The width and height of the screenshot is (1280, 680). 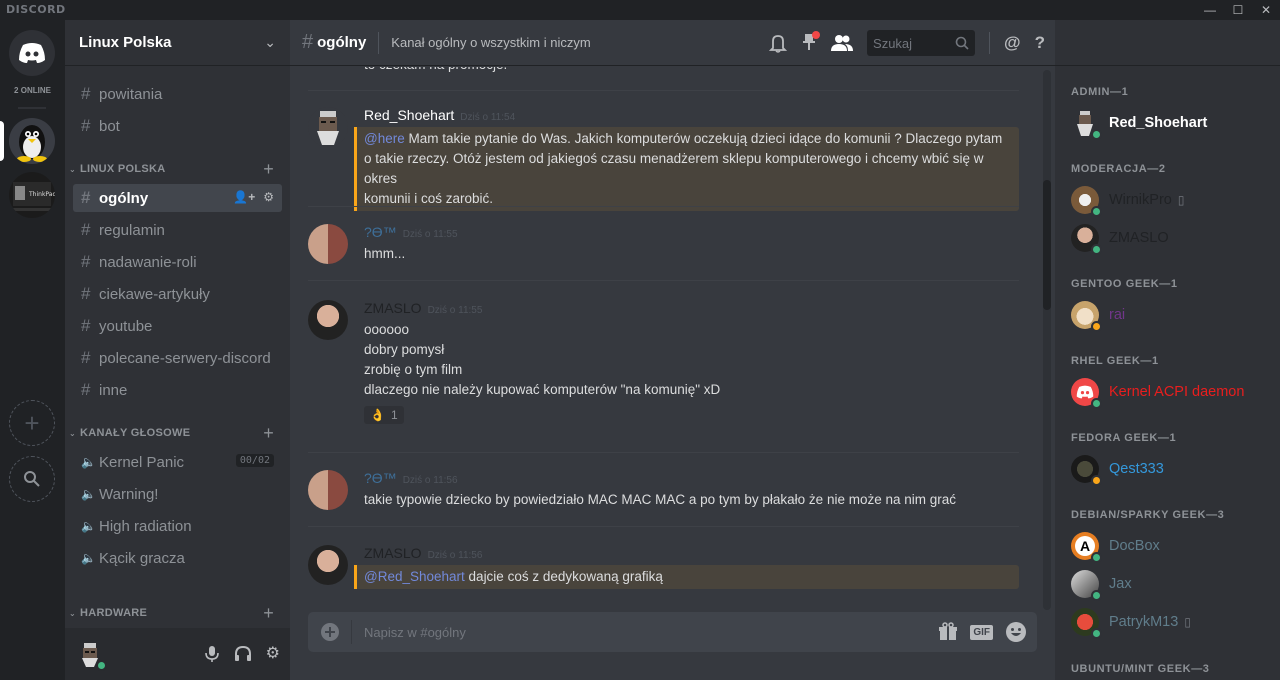 What do you see at coordinates (273, 654) in the screenshot?
I see `settings-gear-icon: ⚙` at bounding box center [273, 654].